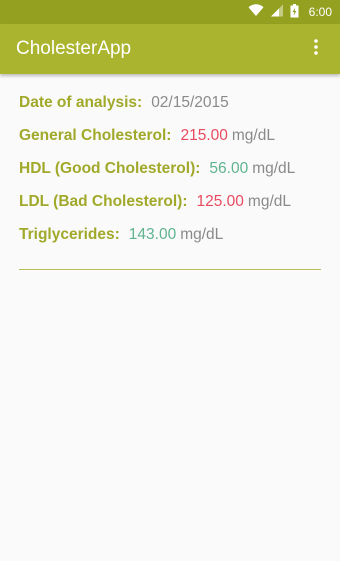 The height and width of the screenshot is (561, 340). What do you see at coordinates (220, 201) in the screenshot?
I see `ldl-value: 125.00` at bounding box center [220, 201].